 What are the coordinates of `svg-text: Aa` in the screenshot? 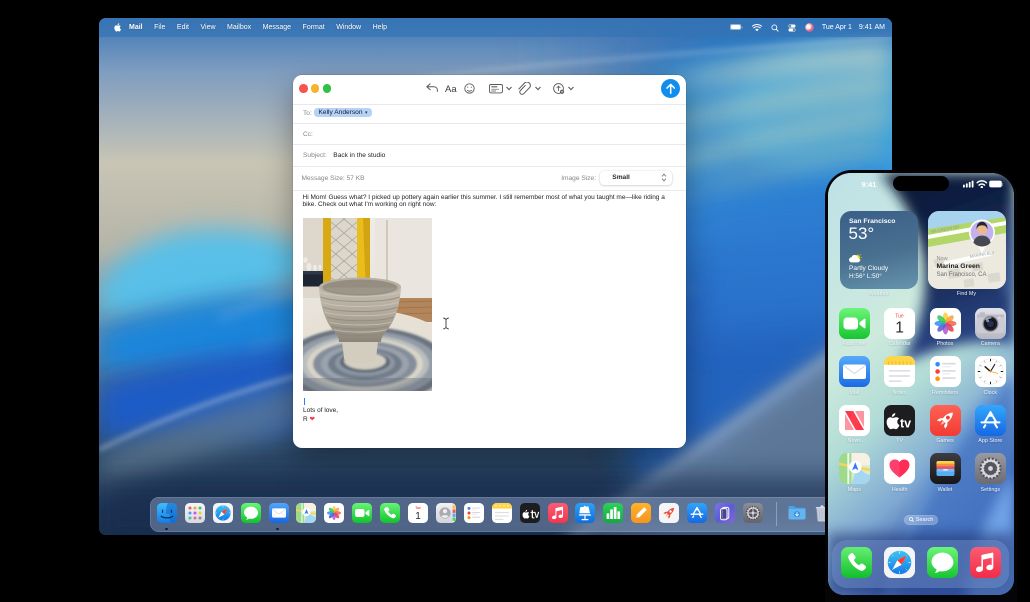 It's located at (451, 89).